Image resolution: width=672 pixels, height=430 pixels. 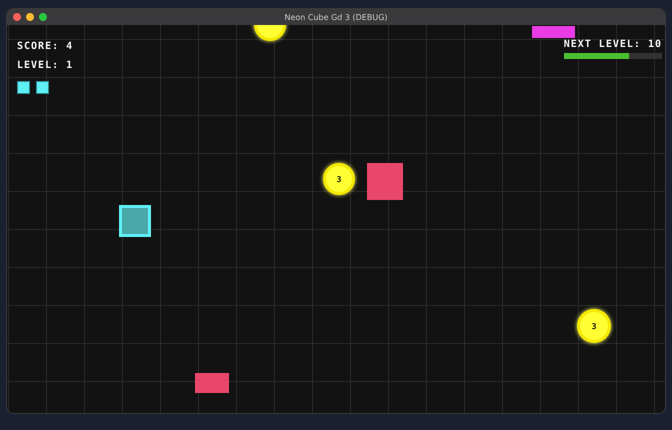 I want to click on window-title: Neon Cube Gd 3 (DEBUG), so click(x=336, y=17).